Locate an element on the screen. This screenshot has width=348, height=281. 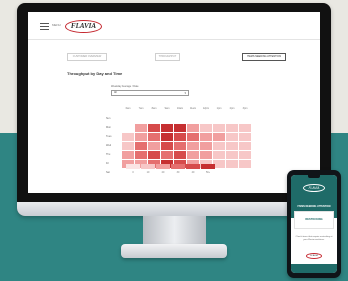
legend-label: 40 is located at coordinates (193, 172).